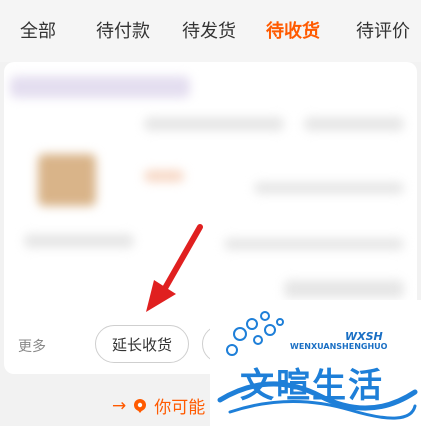  Describe the element at coordinates (79, 241) in the screenshot. I see `blurred-order-info` at that location.